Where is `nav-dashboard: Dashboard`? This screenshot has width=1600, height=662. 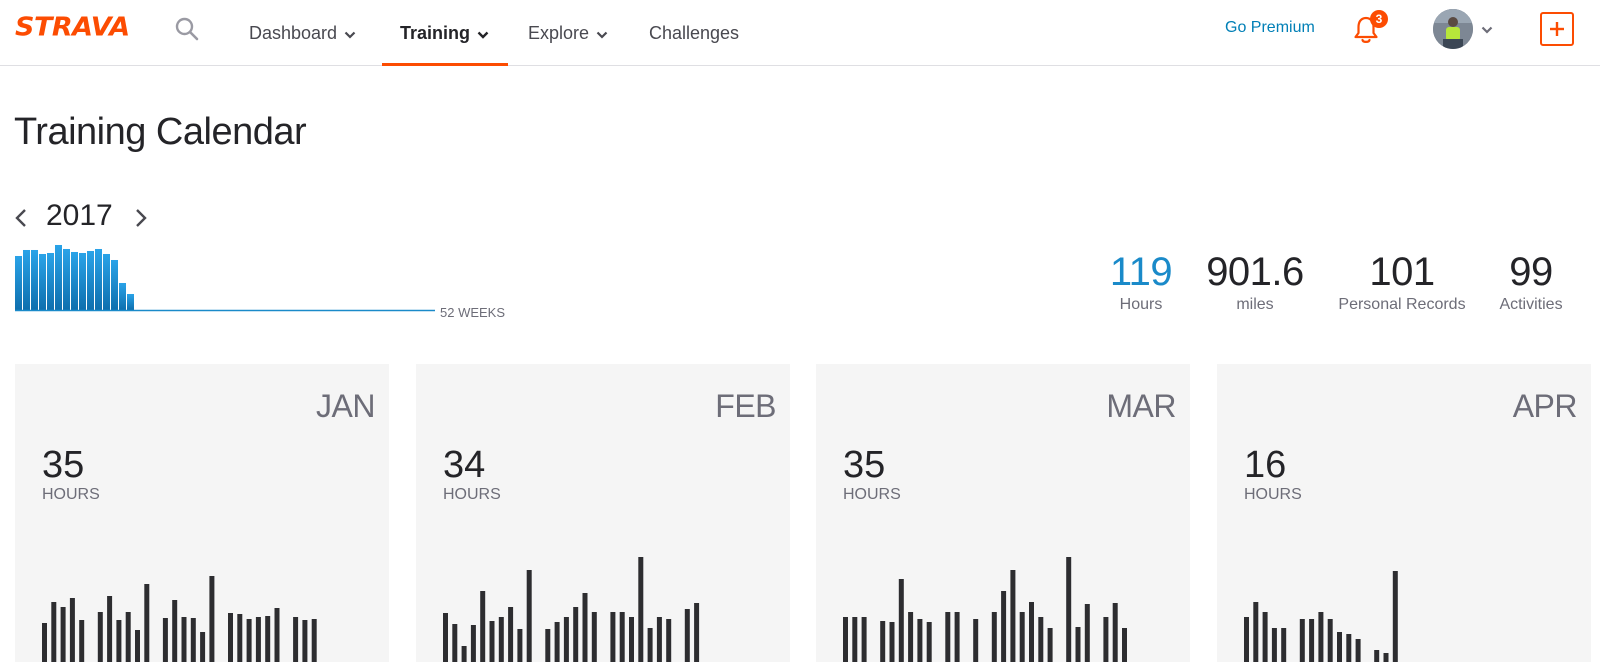
nav-dashboard: Dashboard is located at coordinates (302, 33).